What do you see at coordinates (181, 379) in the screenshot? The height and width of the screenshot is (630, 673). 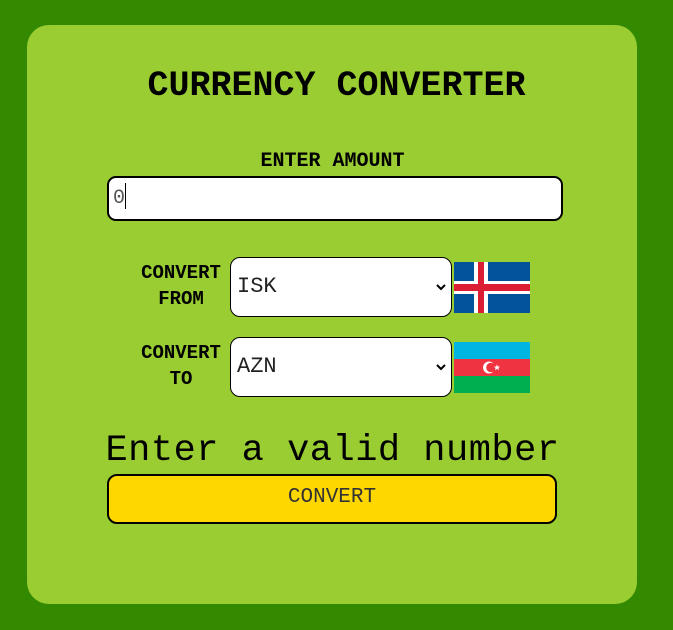 I see `convert-to-label-line2: TO` at bounding box center [181, 379].